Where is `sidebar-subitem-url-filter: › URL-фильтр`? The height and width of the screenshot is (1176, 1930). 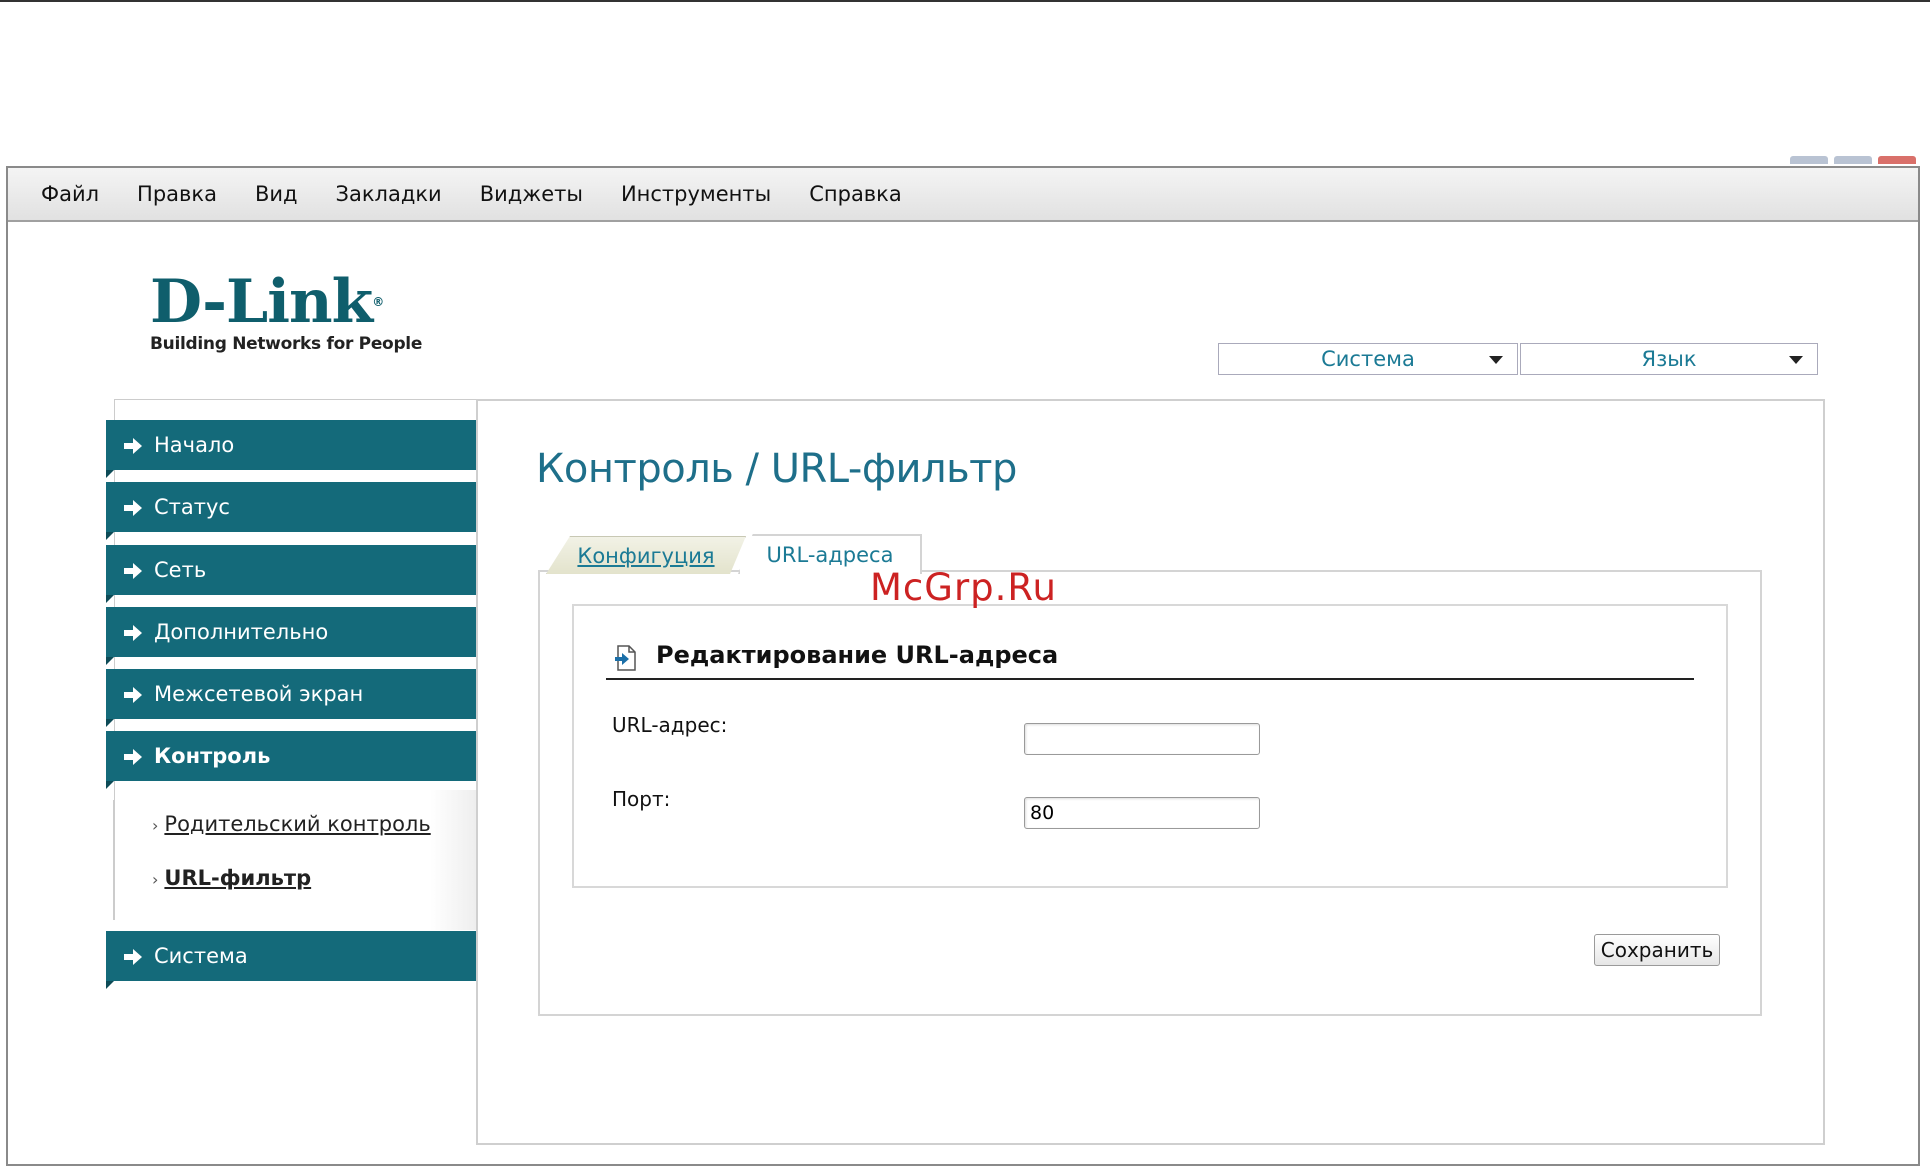 sidebar-subitem-url-filter: › URL-фильтр is located at coordinates (231, 878).